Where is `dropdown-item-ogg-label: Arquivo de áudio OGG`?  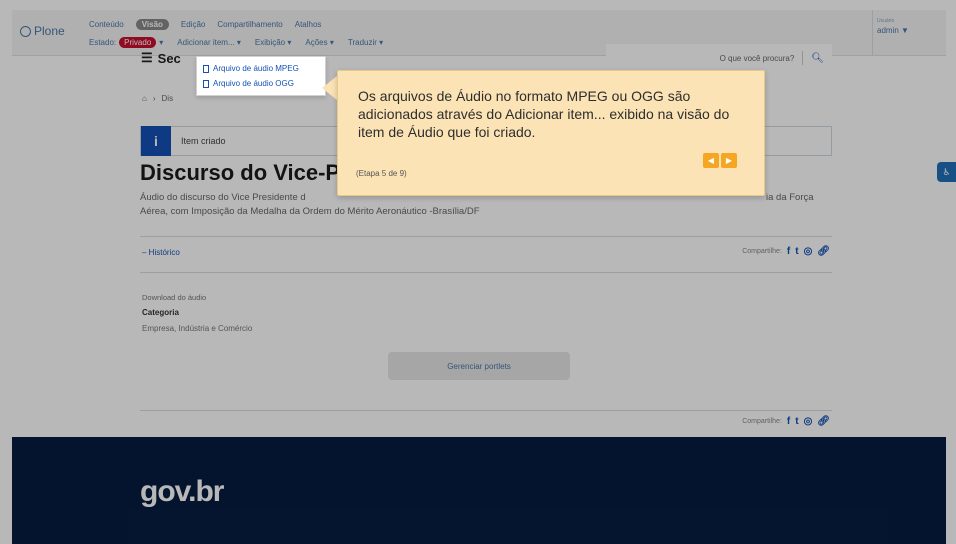
dropdown-item-ogg-label: Arquivo de áudio OGG is located at coordinates (253, 83).